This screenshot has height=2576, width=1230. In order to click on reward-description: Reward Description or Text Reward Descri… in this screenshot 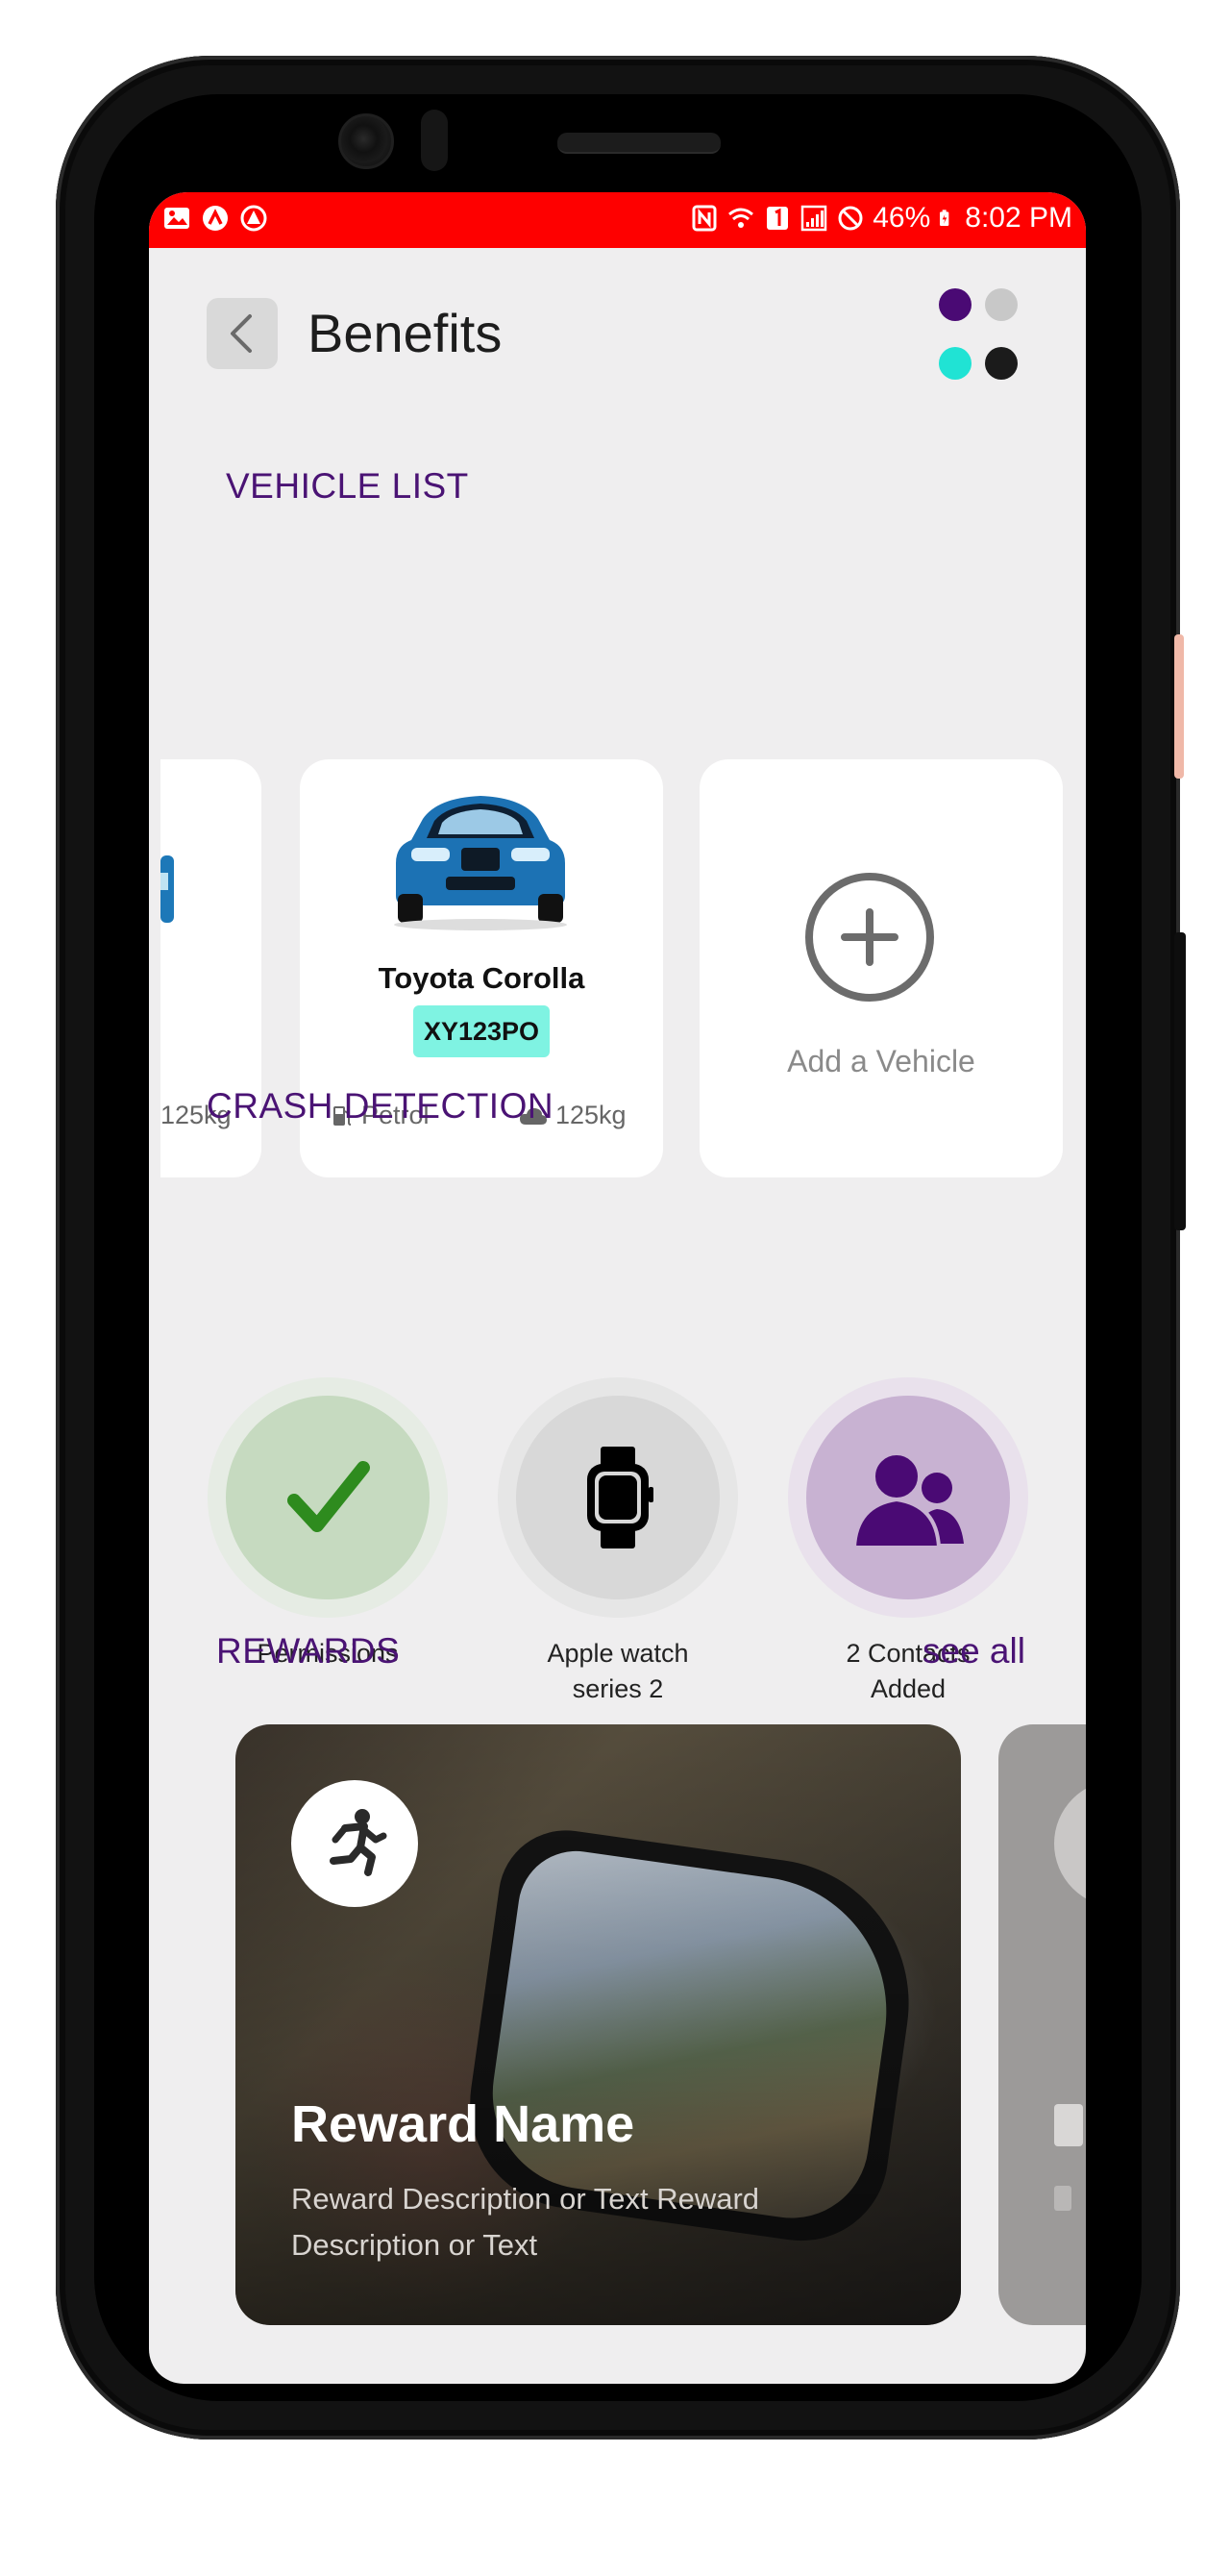, I will do `click(525, 2222)`.